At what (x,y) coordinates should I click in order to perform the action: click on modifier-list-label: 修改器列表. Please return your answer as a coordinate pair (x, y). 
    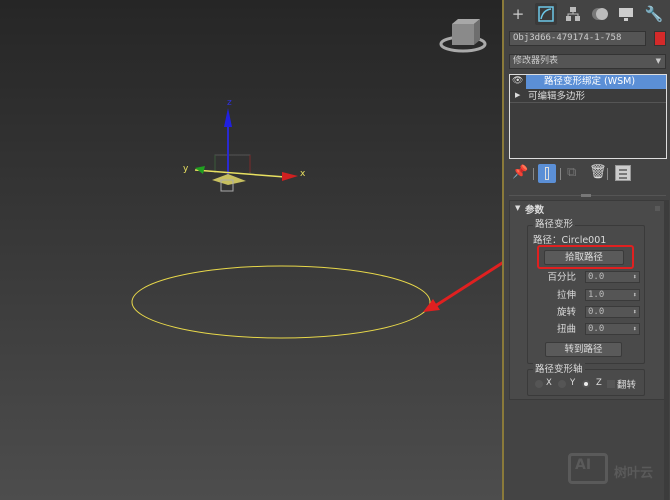
    Looking at the image, I should click on (536, 61).